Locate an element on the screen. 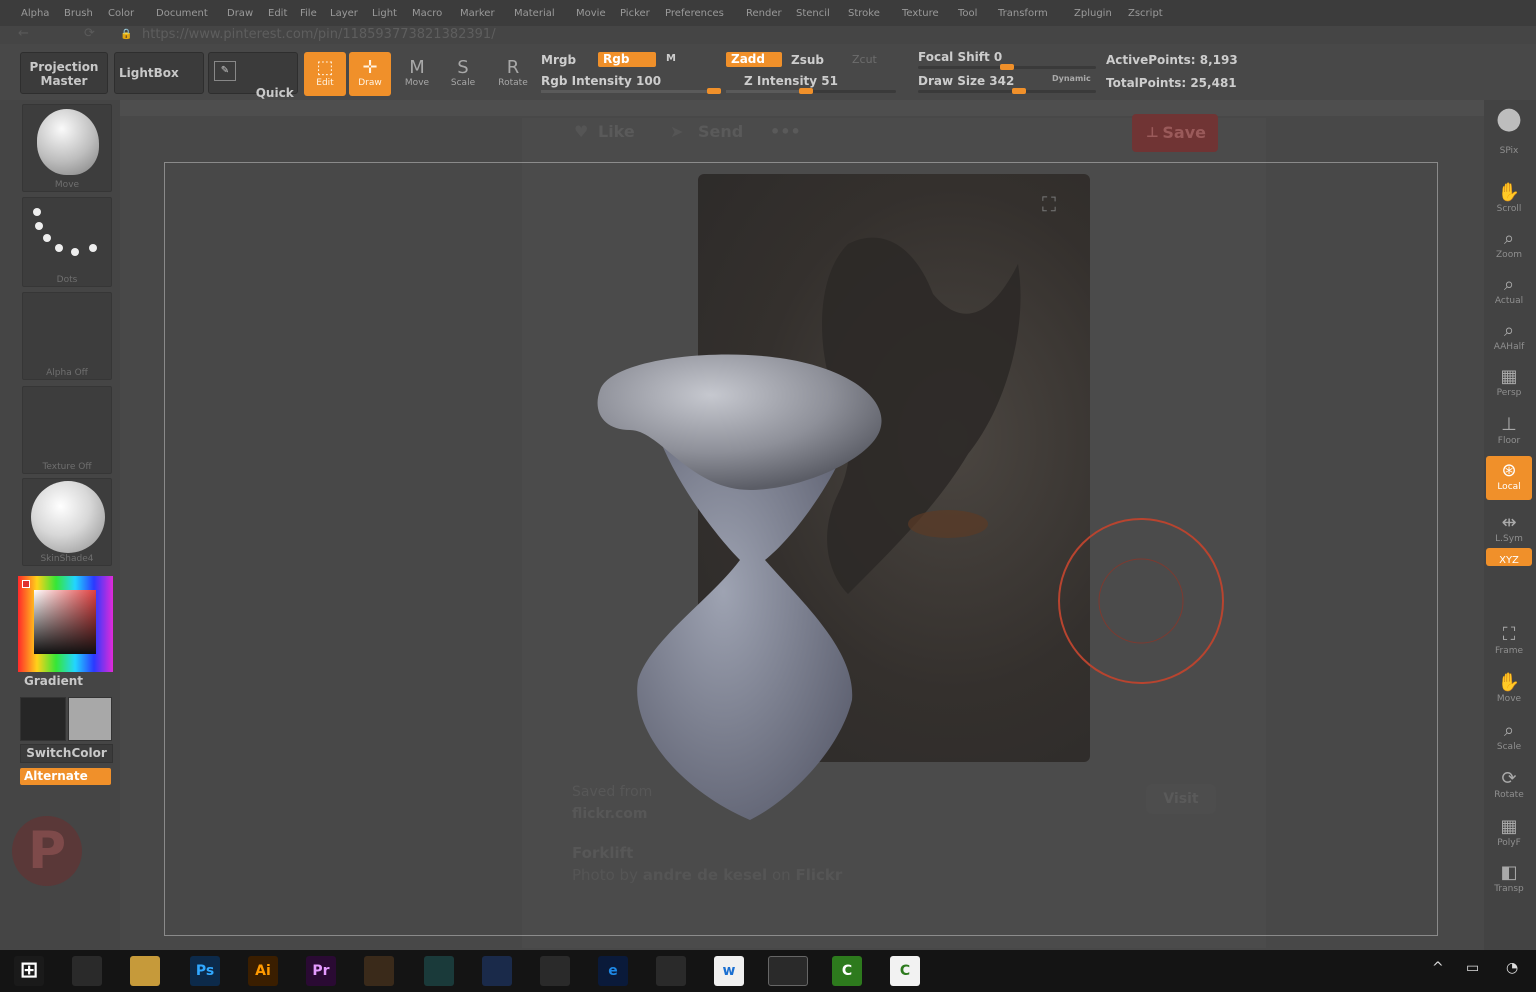 This screenshot has width=1536, height=992. texture-button: Texture Off is located at coordinates (67, 430).